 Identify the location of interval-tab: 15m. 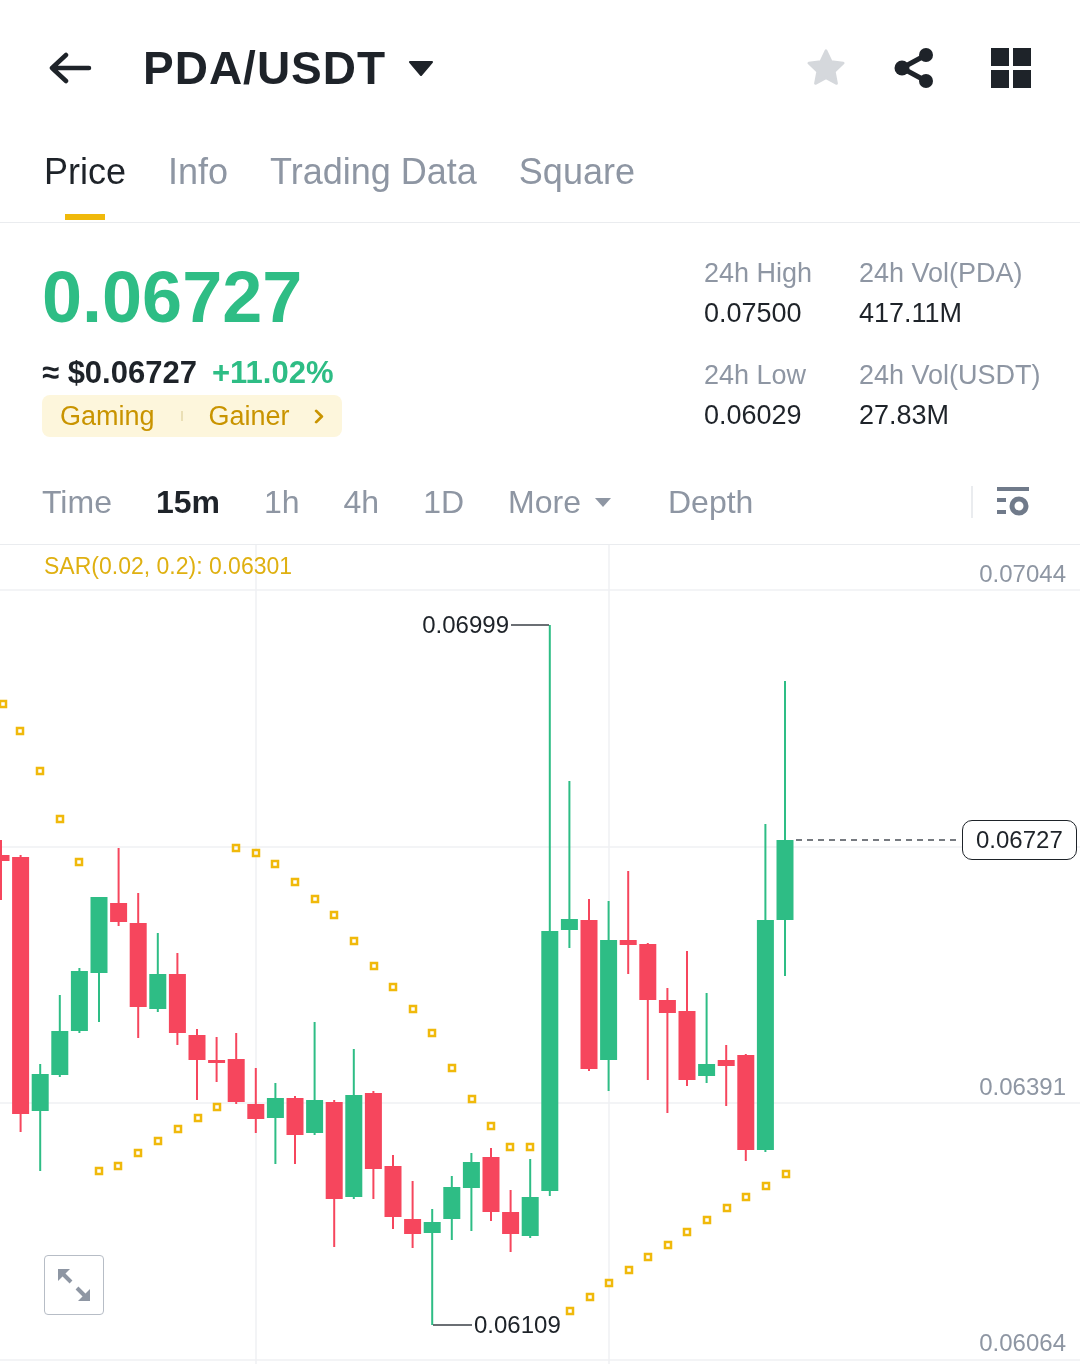
(187, 502).